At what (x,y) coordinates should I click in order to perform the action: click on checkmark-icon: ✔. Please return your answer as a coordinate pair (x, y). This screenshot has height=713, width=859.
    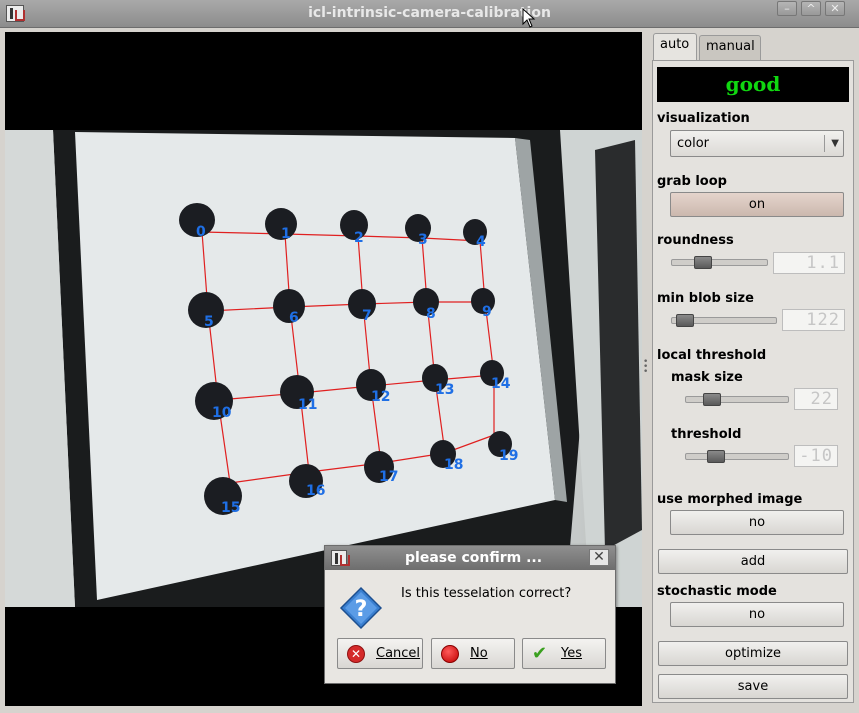
    Looking at the image, I should click on (540, 653).